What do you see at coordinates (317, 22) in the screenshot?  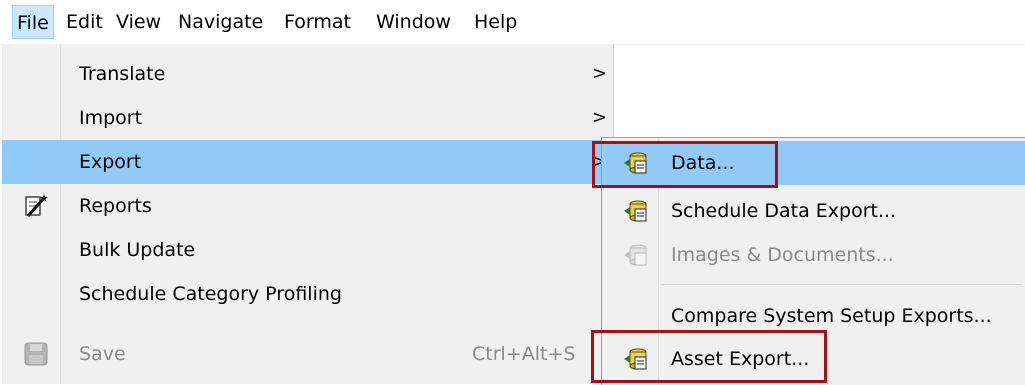 I see `menu-format: Format` at bounding box center [317, 22].